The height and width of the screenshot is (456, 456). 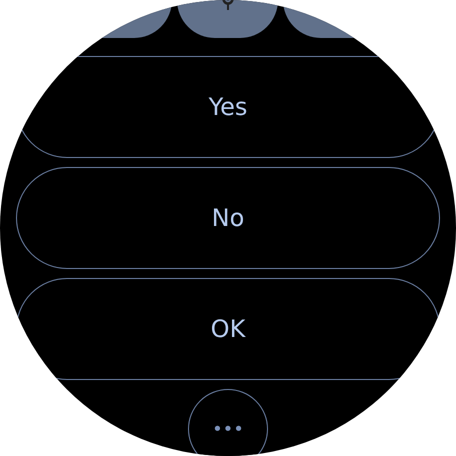 What do you see at coordinates (228, 422) in the screenshot?
I see `more-button: •••` at bounding box center [228, 422].